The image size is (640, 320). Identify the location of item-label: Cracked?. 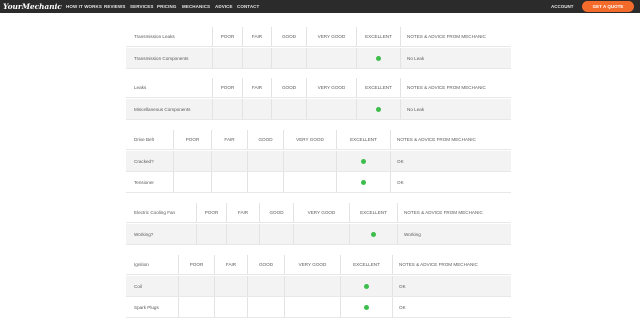
(144, 161).